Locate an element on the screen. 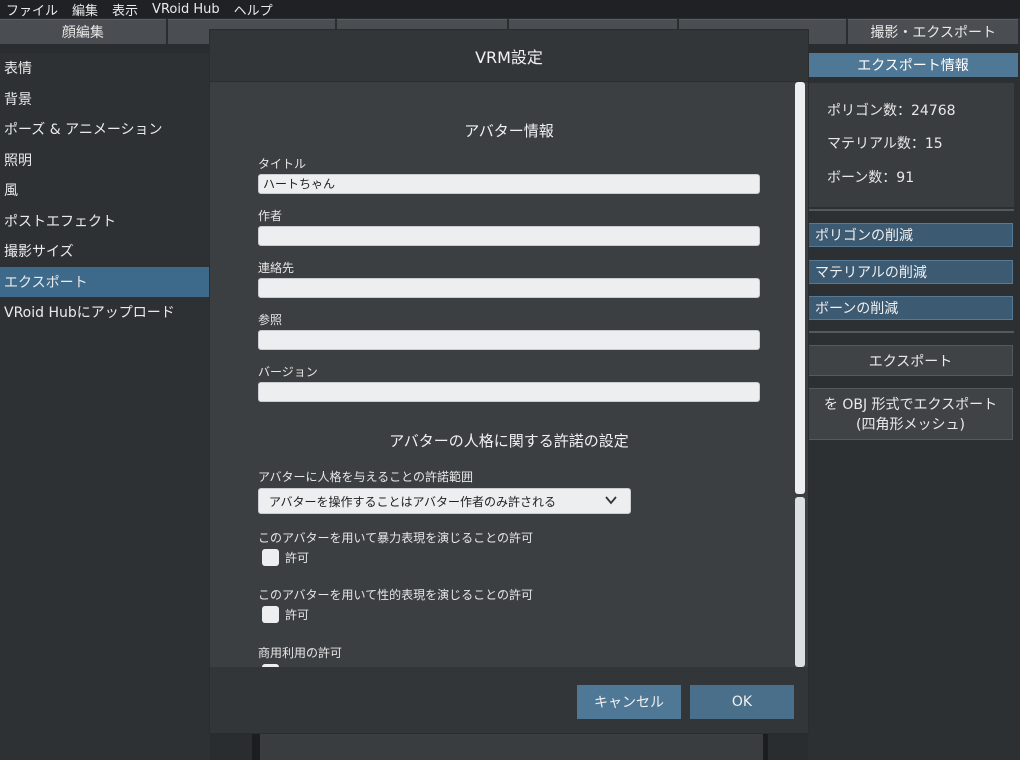 This screenshot has height=760, width=1020. bone-count: ボーン数：91 is located at coordinates (871, 178).